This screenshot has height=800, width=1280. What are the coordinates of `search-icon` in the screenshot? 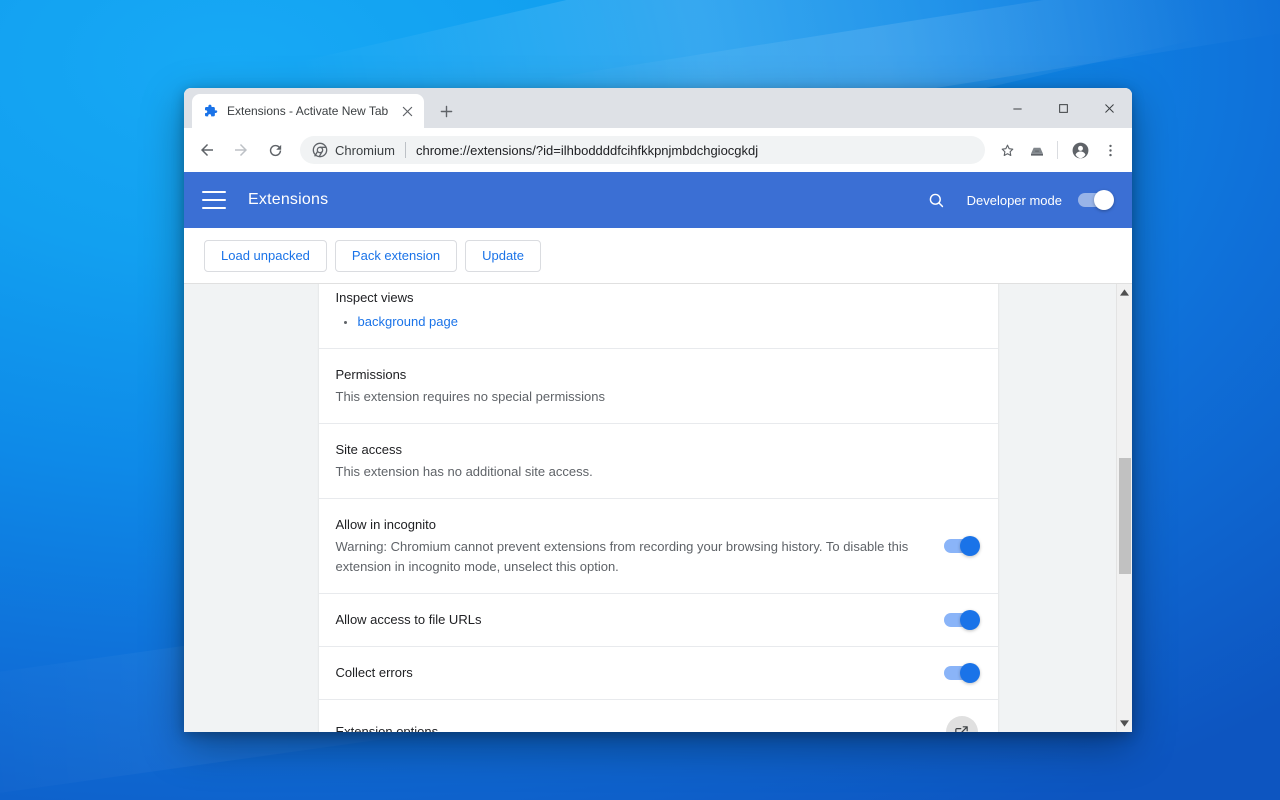 It's located at (937, 200).